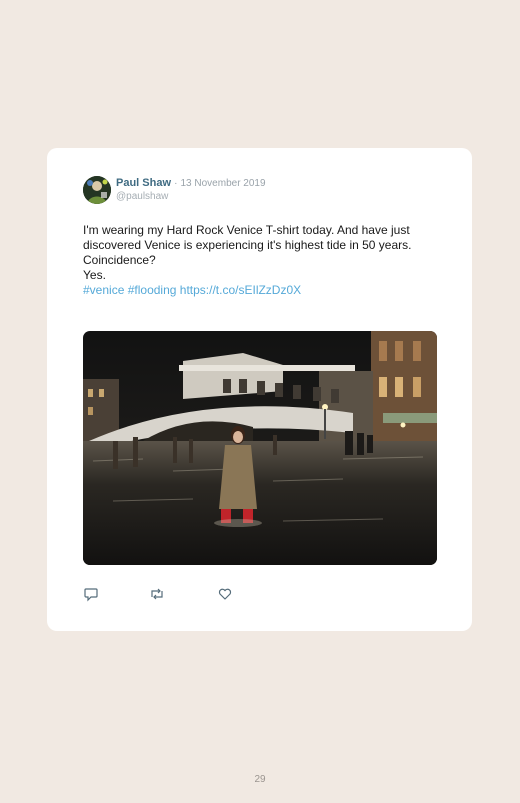  Describe the element at coordinates (91, 594) in the screenshot. I see `reply-icon` at that location.